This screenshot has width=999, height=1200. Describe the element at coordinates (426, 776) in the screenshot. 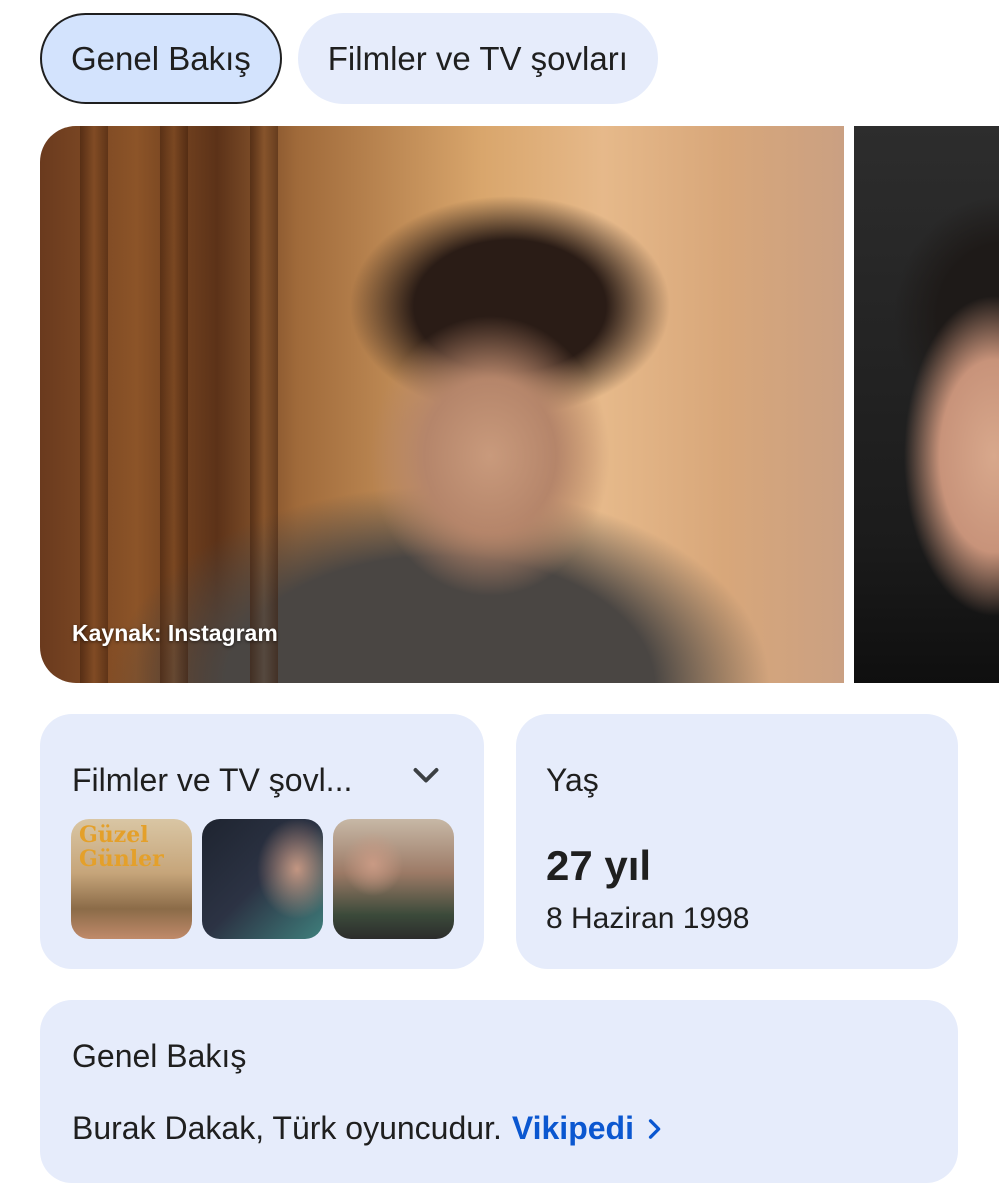

I see `chevron-down-icon` at that location.